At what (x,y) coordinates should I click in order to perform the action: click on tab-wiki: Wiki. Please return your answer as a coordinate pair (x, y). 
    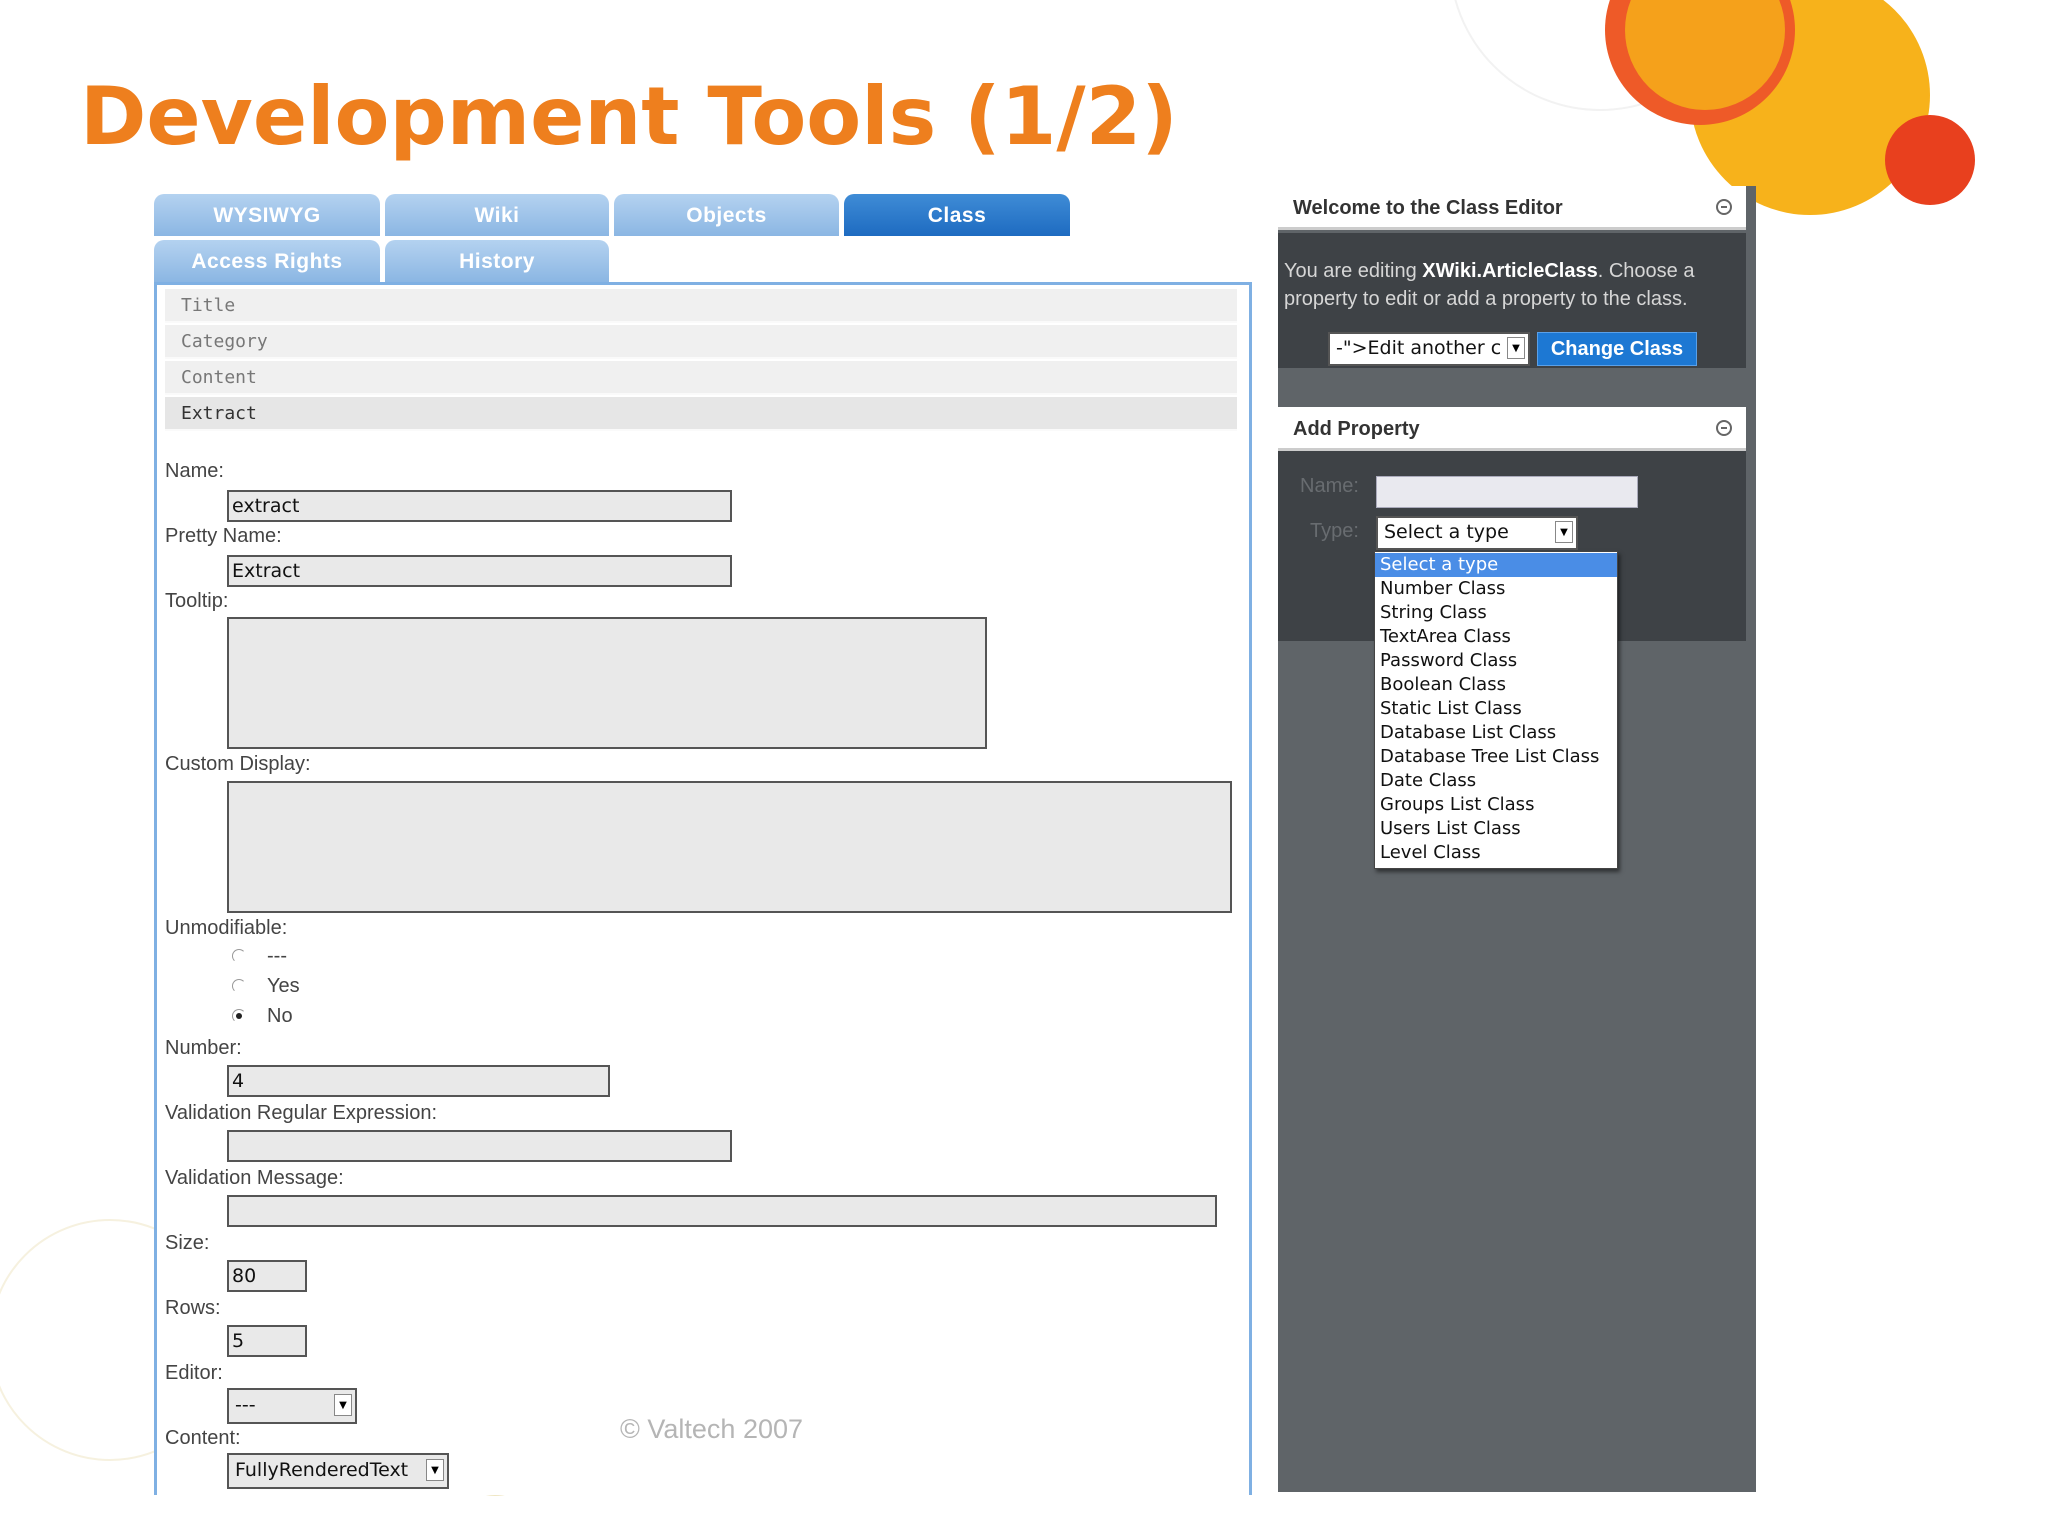
    Looking at the image, I should click on (497, 215).